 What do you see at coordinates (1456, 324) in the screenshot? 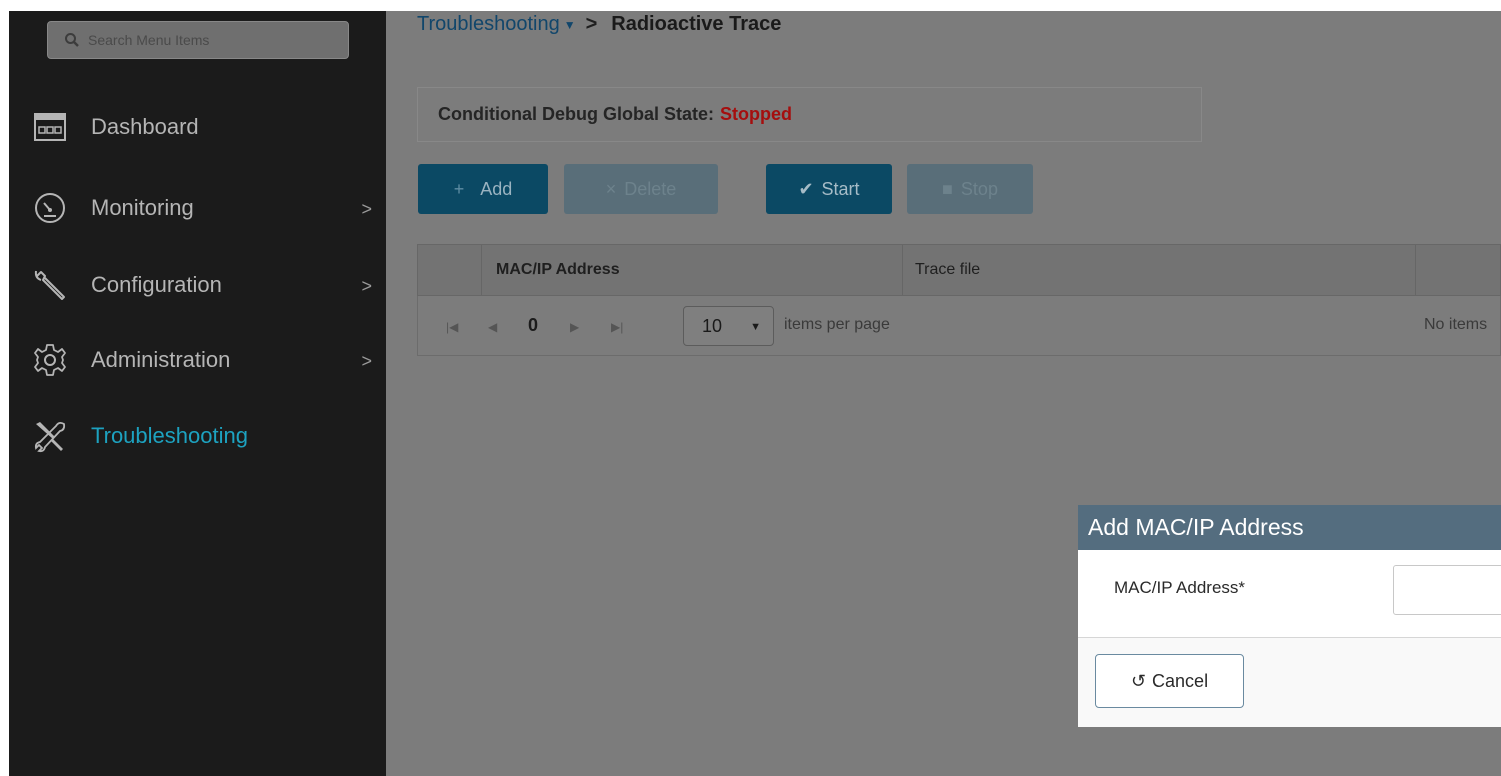
I see `empty-state-text: No items` at bounding box center [1456, 324].